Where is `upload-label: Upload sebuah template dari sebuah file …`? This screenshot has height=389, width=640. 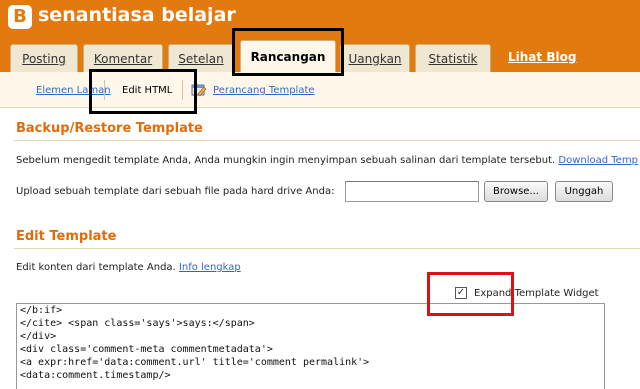 upload-label: Upload sebuah template dari sebuah file … is located at coordinates (175, 191).